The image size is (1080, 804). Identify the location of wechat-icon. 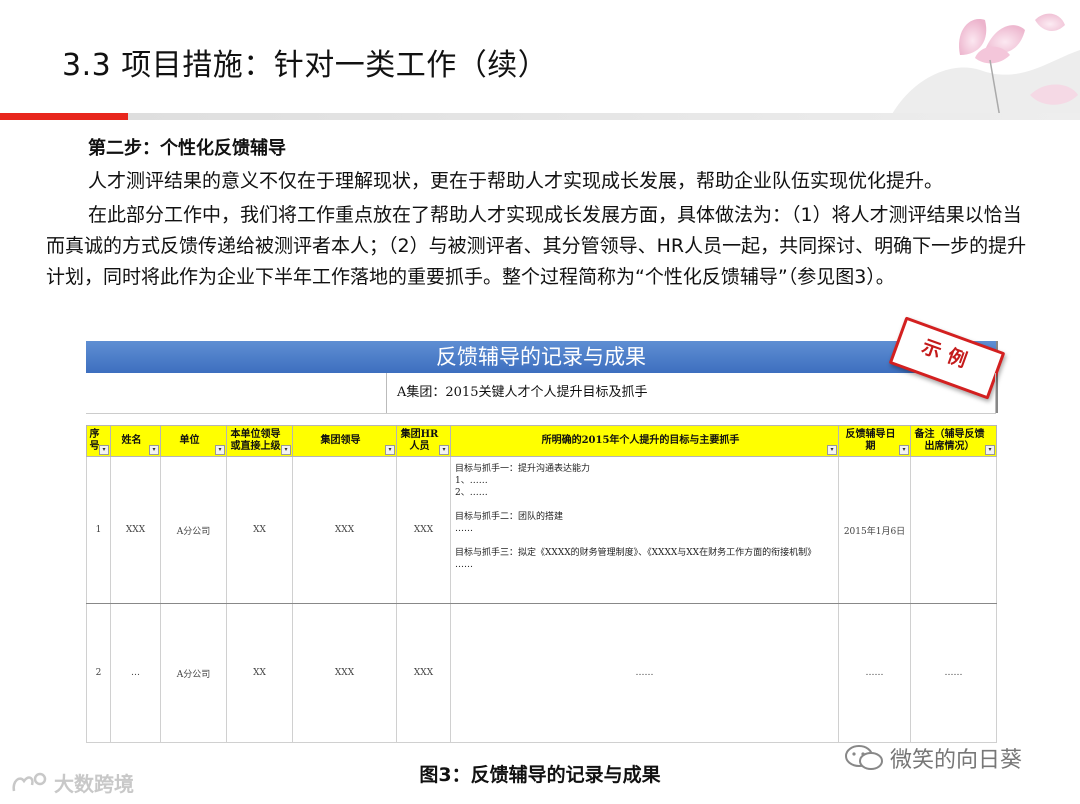
(864, 757).